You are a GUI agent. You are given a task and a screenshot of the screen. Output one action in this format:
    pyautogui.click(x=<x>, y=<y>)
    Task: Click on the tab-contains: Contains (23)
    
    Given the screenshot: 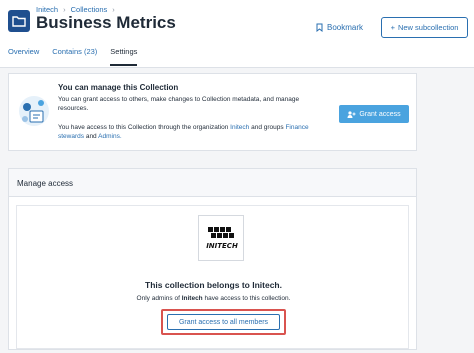 What is the action you would take?
    pyautogui.click(x=74, y=56)
    